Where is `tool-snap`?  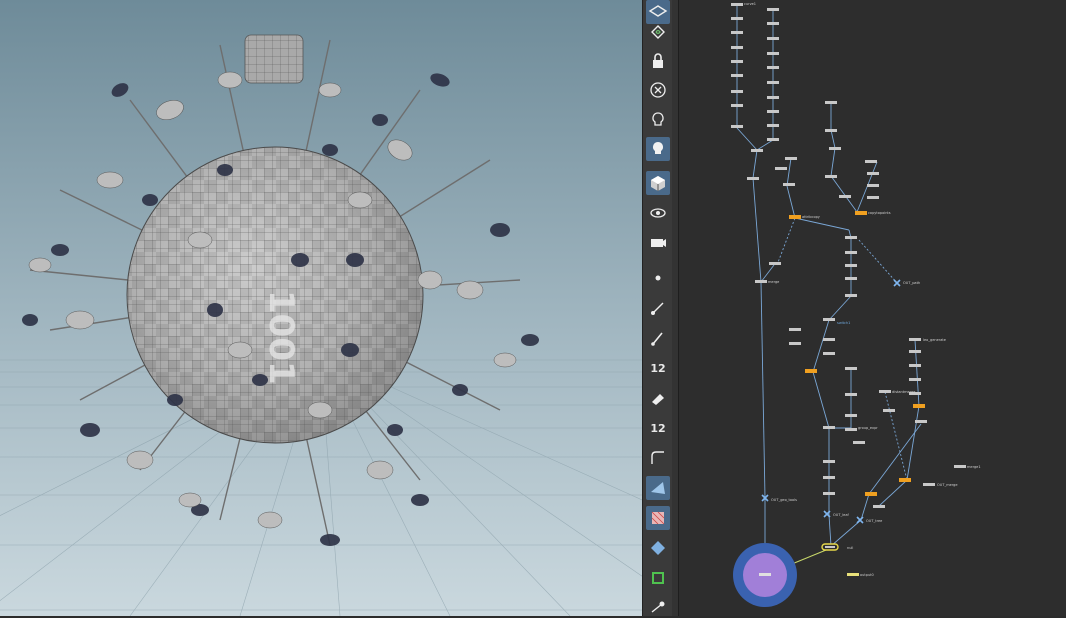
tool-snap is located at coordinates (658, 488).